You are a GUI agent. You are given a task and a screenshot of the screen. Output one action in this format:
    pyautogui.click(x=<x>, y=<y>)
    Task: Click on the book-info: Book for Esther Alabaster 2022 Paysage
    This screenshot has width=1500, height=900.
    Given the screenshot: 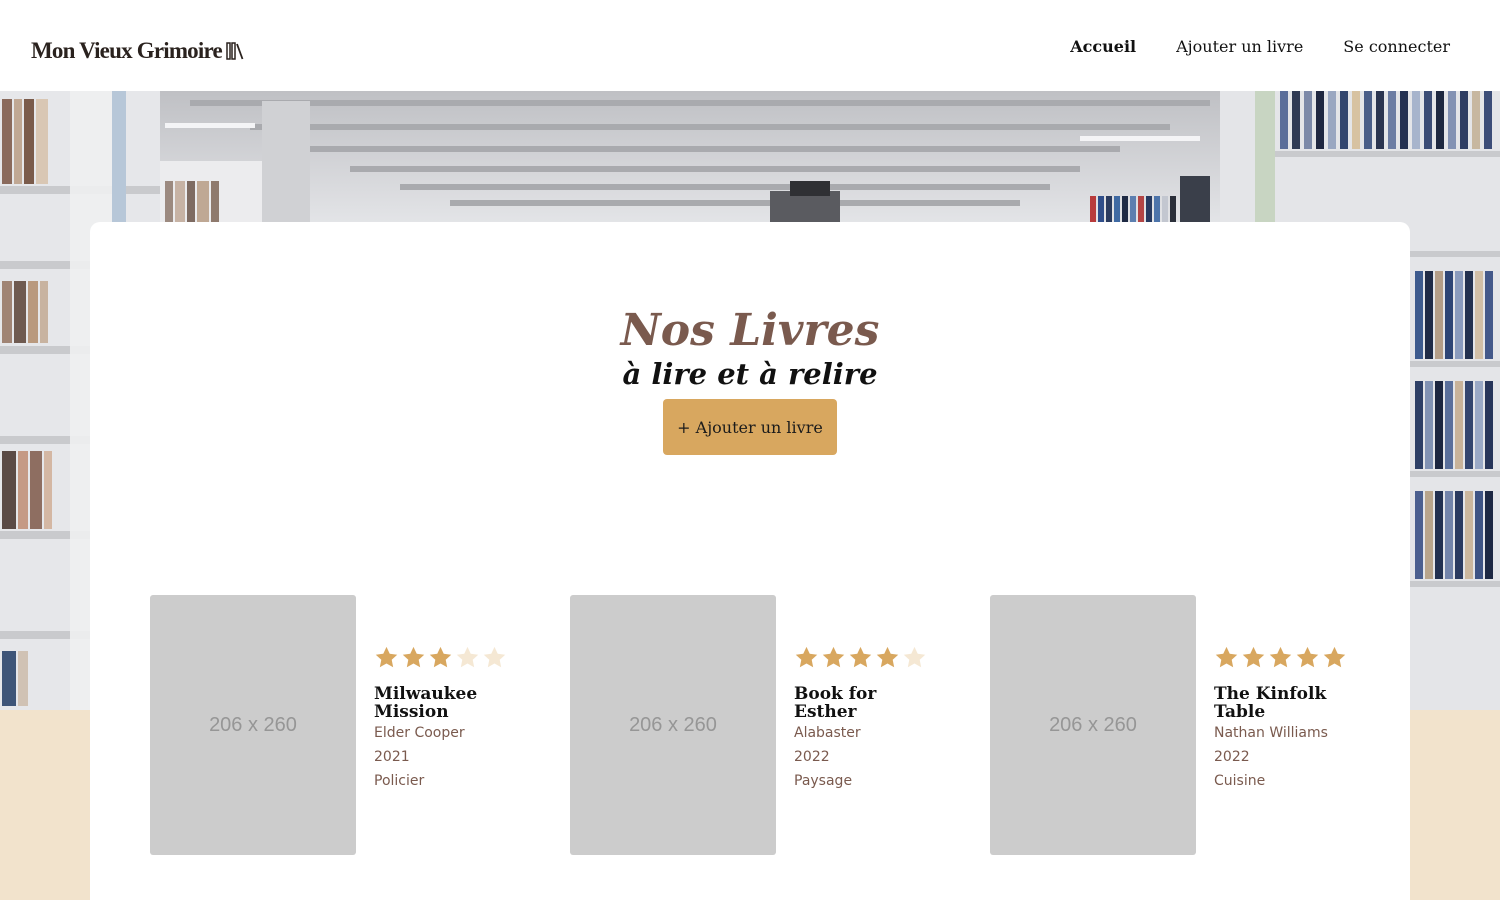 What is the action you would take?
    pyautogui.click(x=879, y=718)
    